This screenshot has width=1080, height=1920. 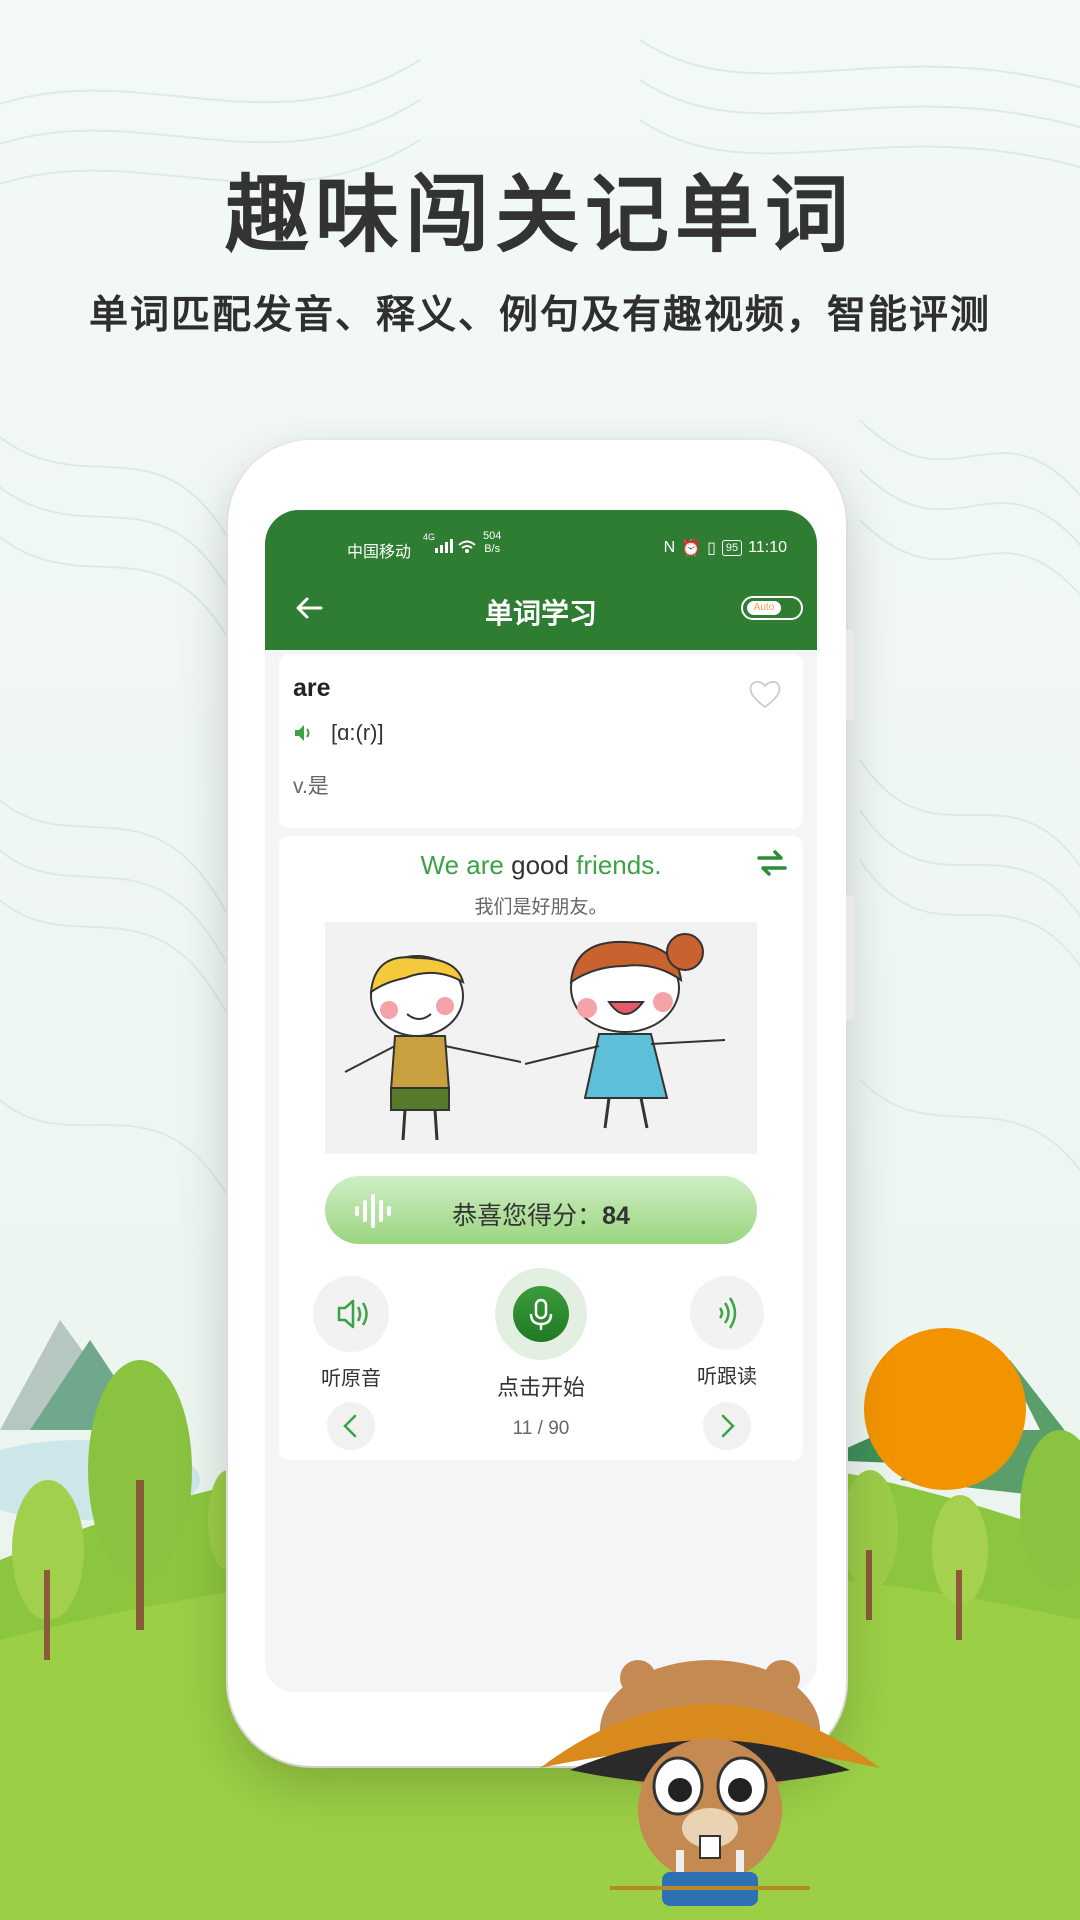 What do you see at coordinates (455, 546) in the screenshot?
I see `signal-wifi-icon` at bounding box center [455, 546].